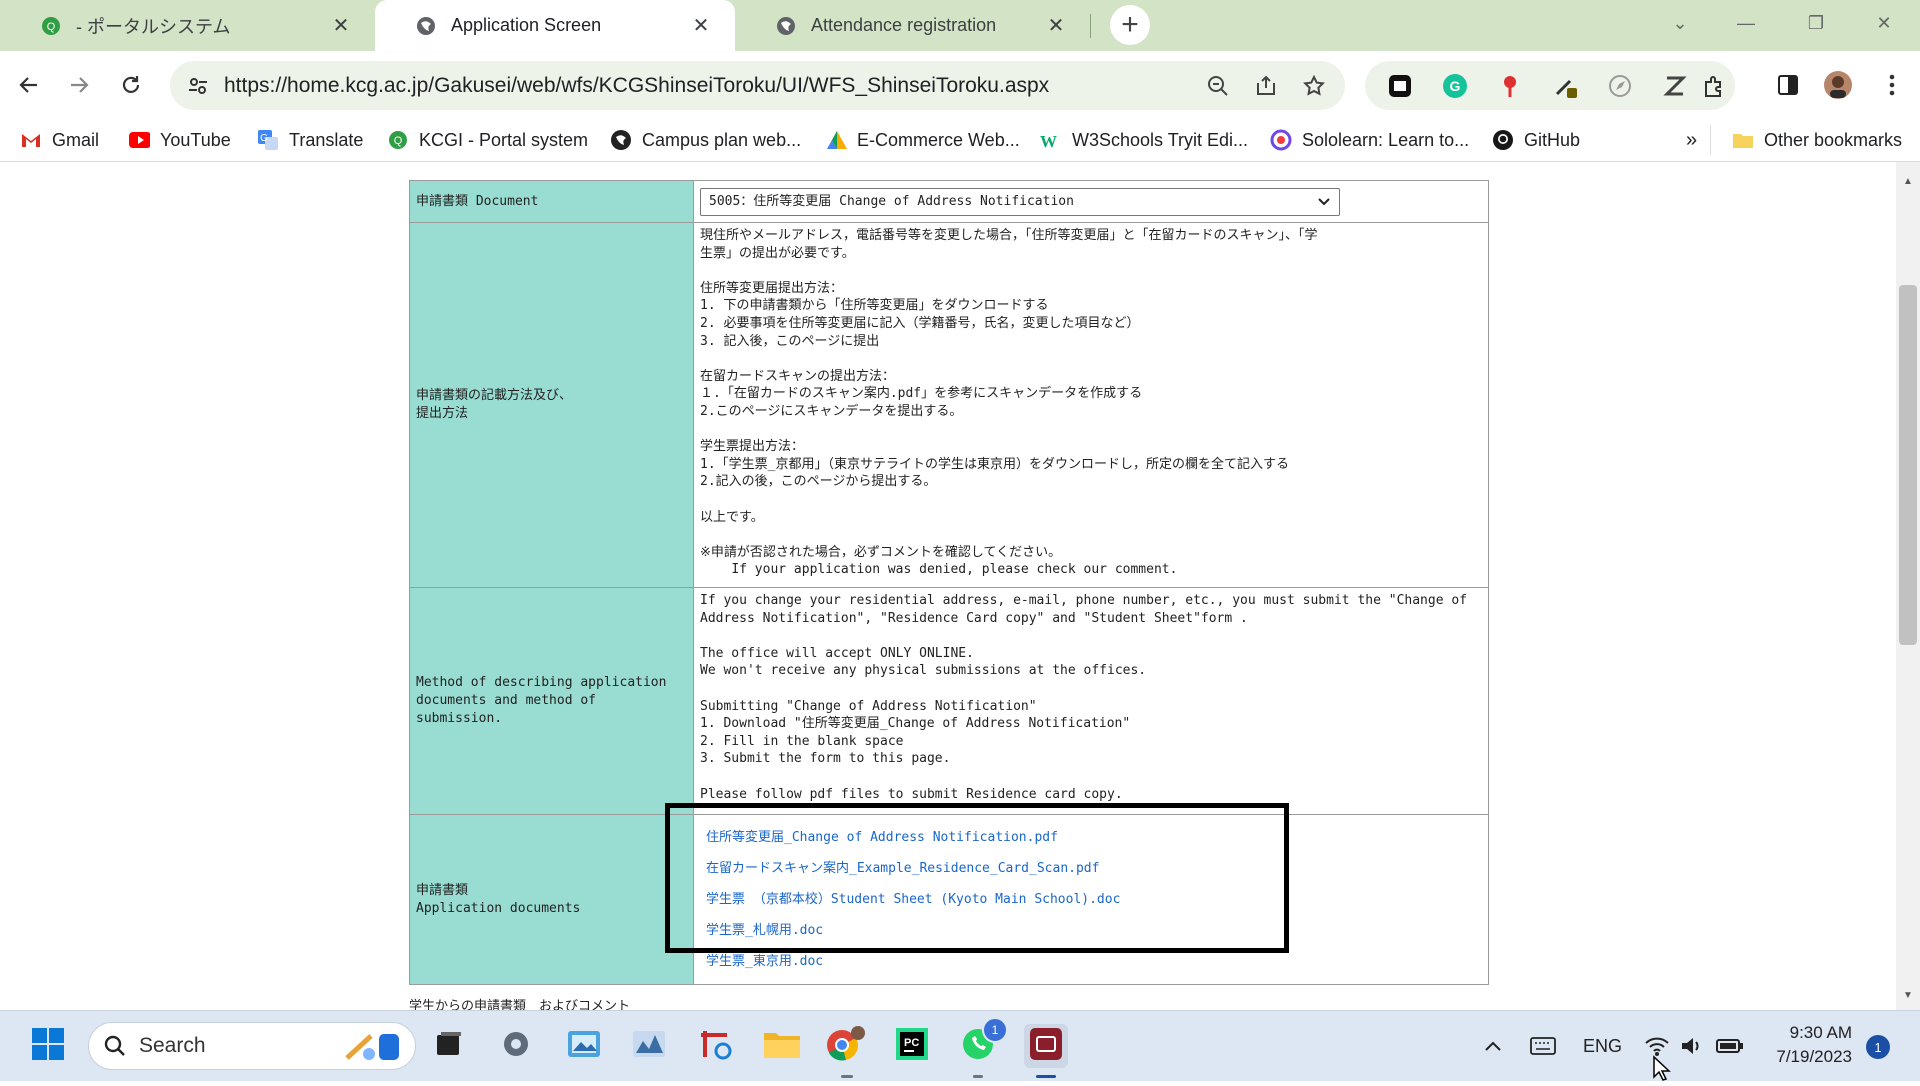 This screenshot has height=1086, width=1920. What do you see at coordinates (1090, 26) in the screenshot?
I see `tab-separator` at bounding box center [1090, 26].